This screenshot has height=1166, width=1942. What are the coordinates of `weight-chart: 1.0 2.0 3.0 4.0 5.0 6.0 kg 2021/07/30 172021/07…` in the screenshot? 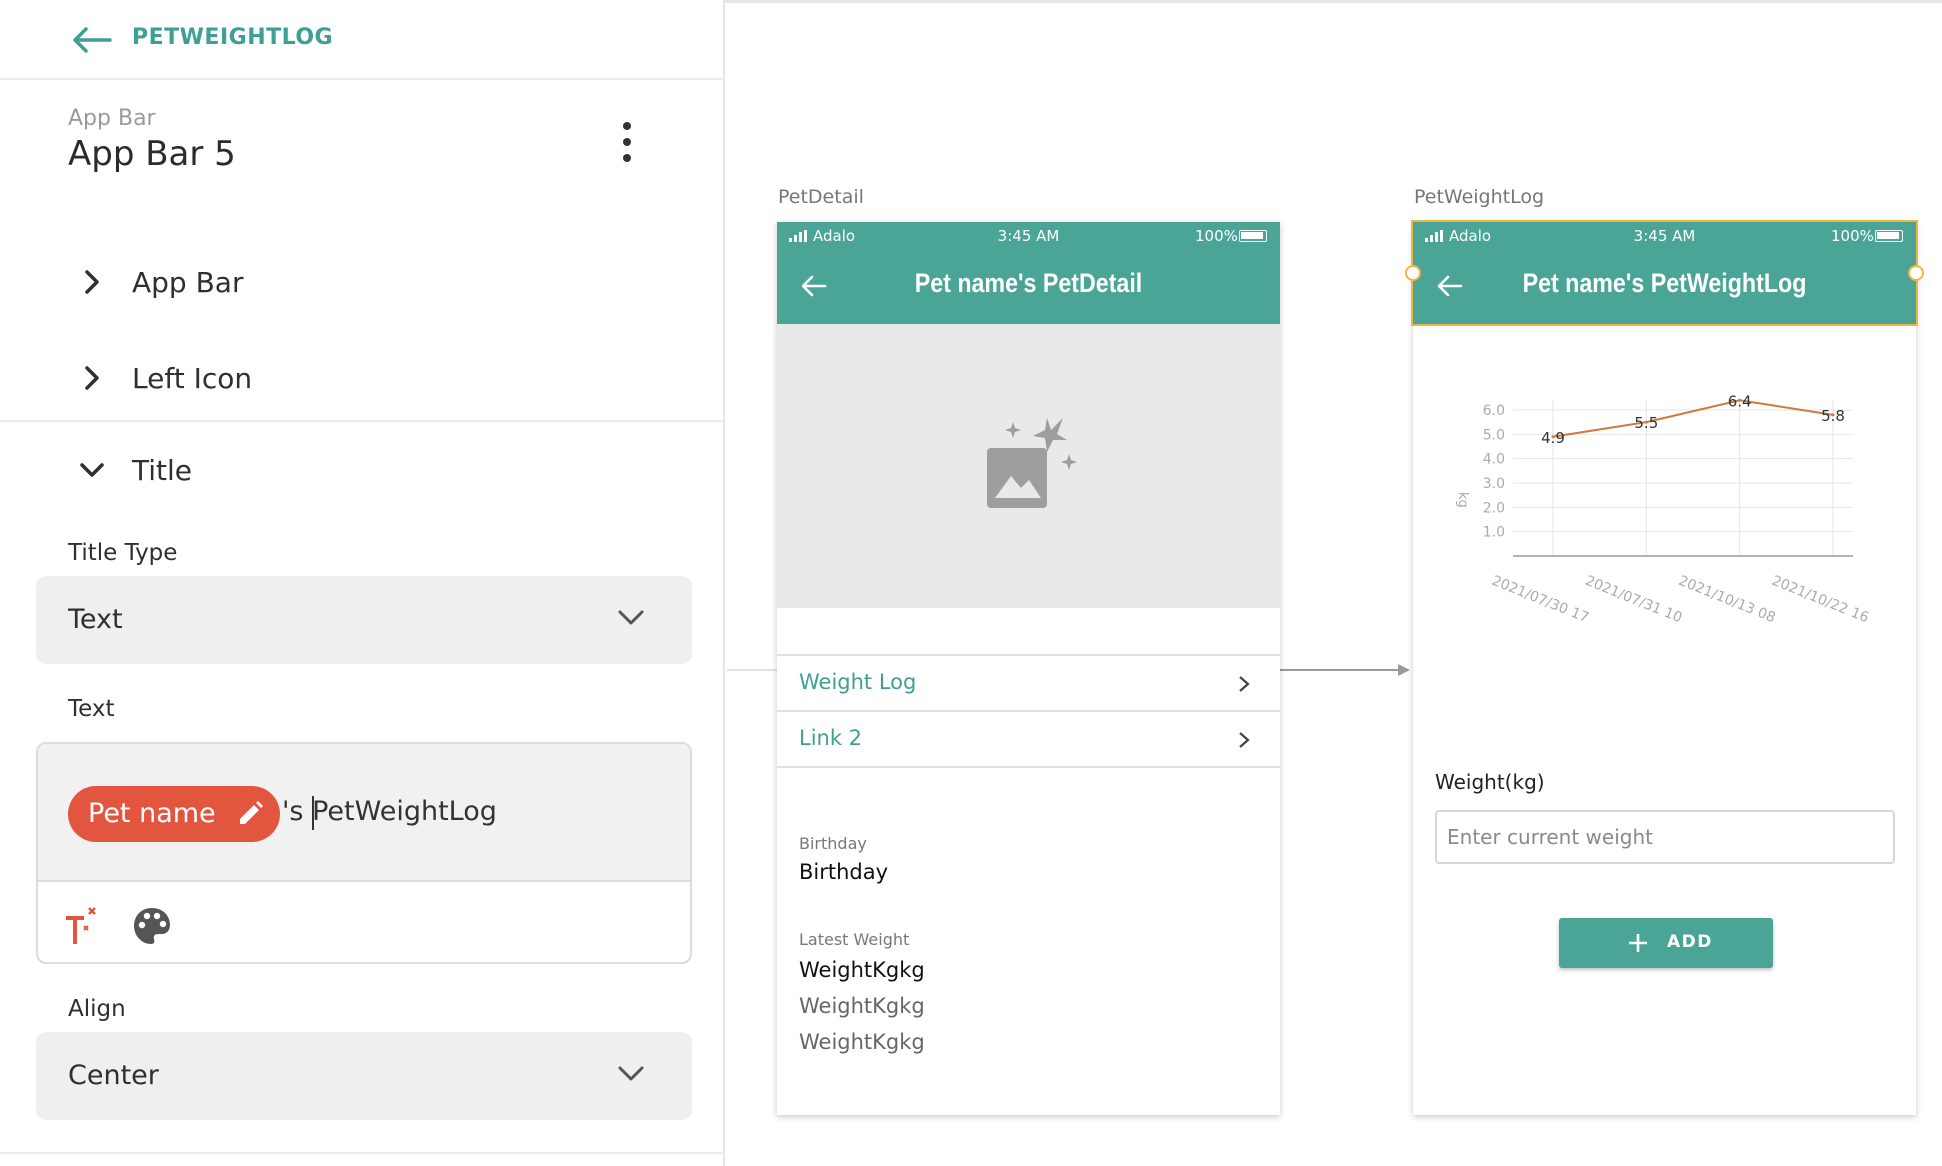 It's located at (1663, 509).